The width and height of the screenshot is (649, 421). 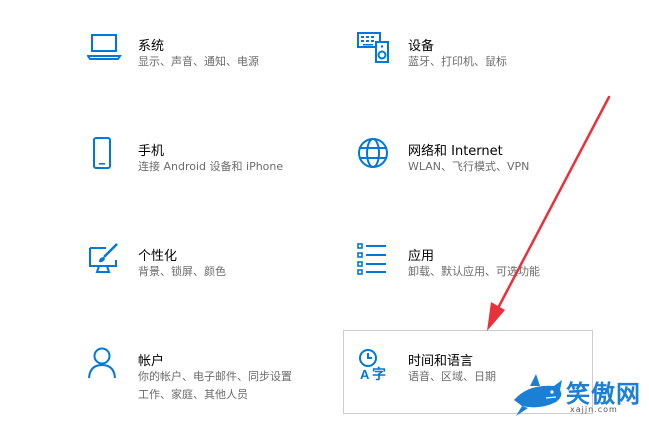 I want to click on watermark-subtext: xajjn.com, so click(x=594, y=409).